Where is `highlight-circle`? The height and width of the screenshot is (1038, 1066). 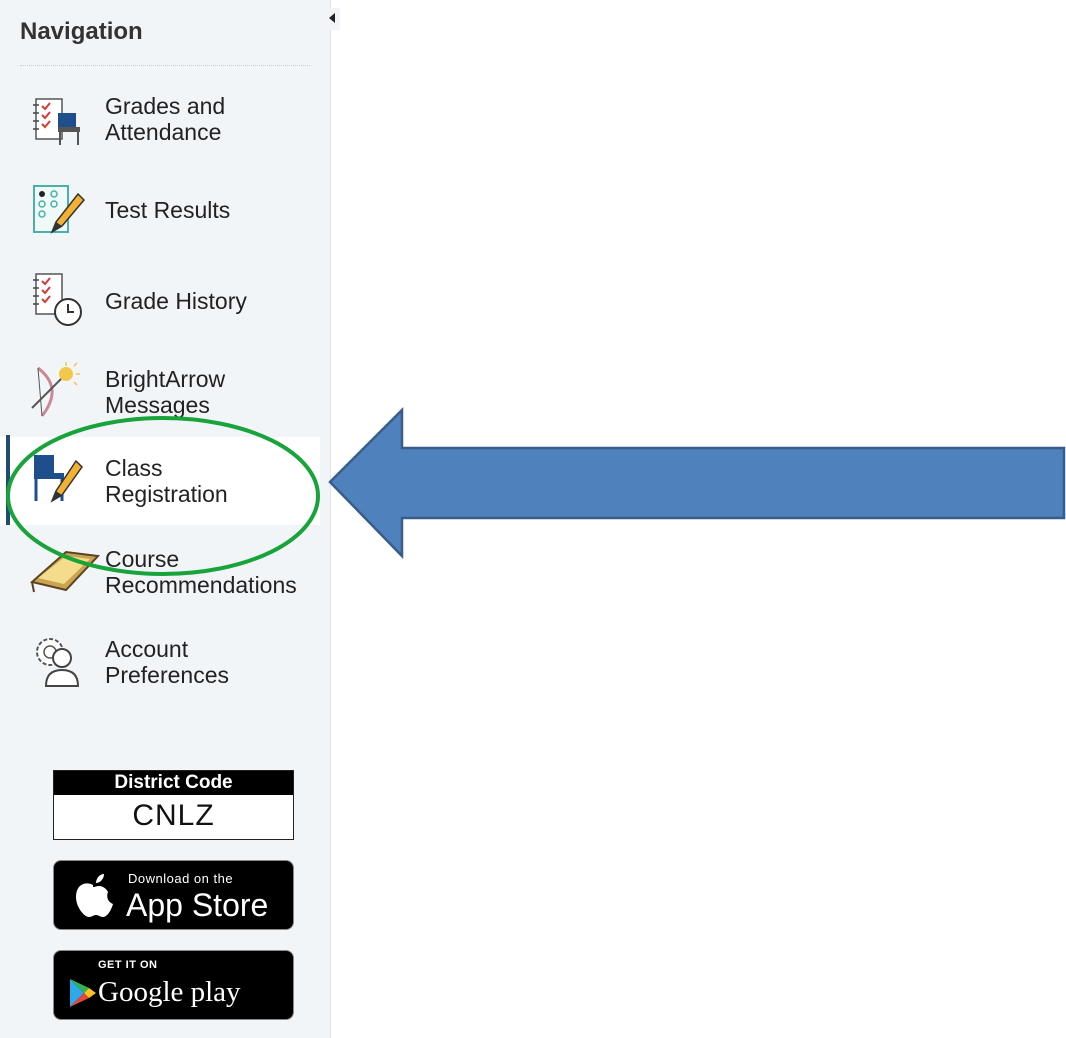
highlight-circle is located at coordinates (163, 496).